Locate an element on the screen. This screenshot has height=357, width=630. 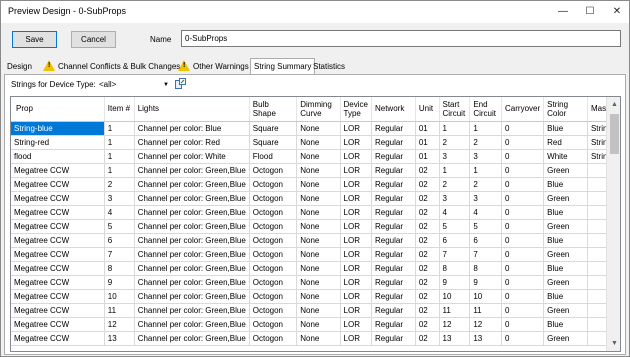
column-header-item: Item # is located at coordinates (119, 109).